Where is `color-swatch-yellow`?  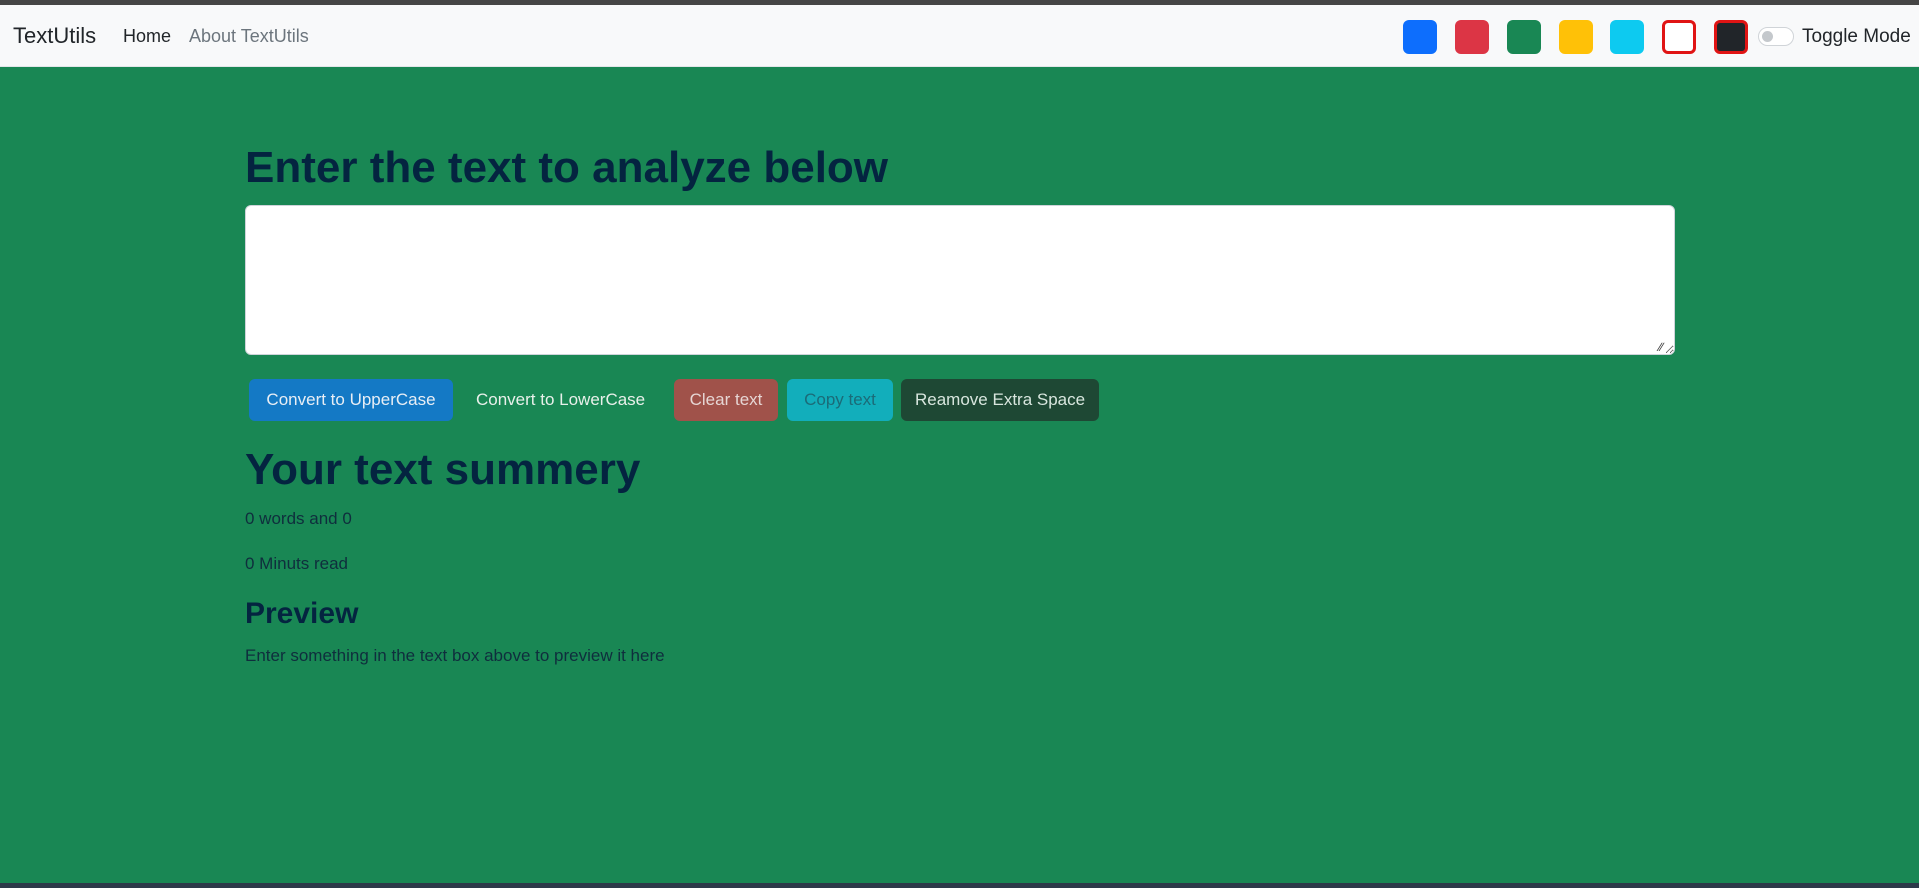
color-swatch-yellow is located at coordinates (1576, 37).